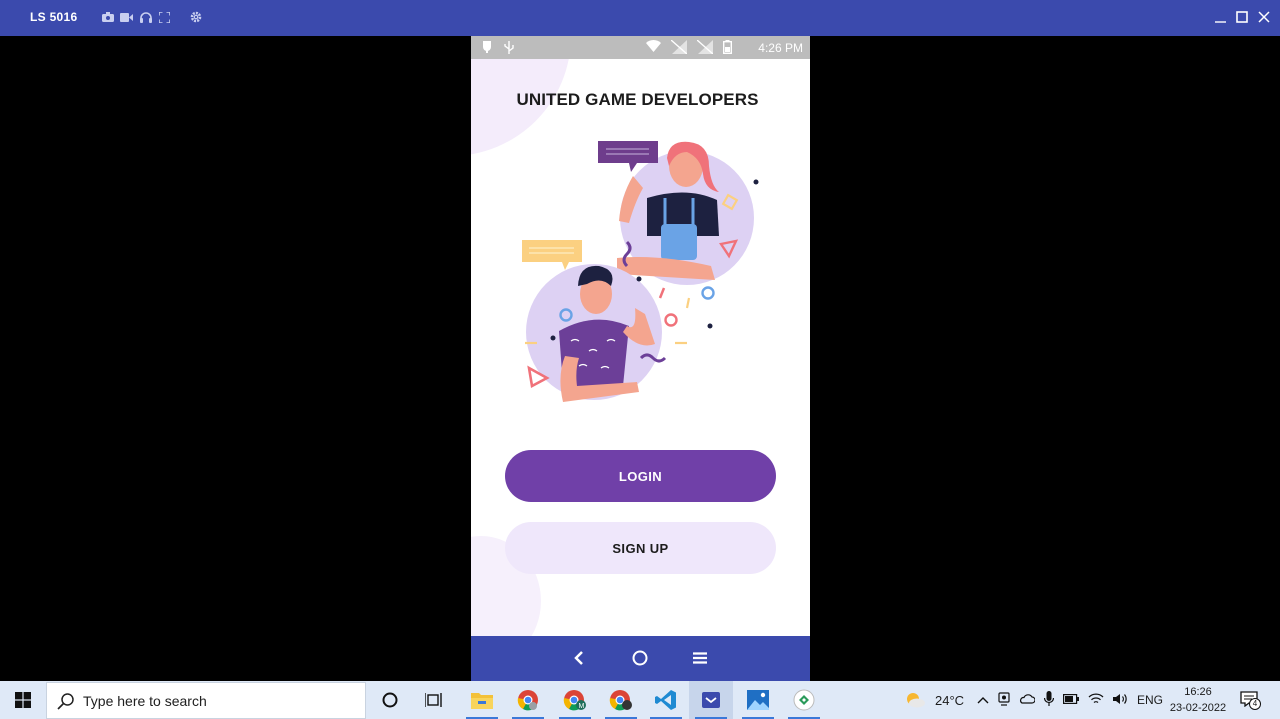 The width and height of the screenshot is (1280, 719). What do you see at coordinates (482, 700) in the screenshot?
I see `file-explorer-icon` at bounding box center [482, 700].